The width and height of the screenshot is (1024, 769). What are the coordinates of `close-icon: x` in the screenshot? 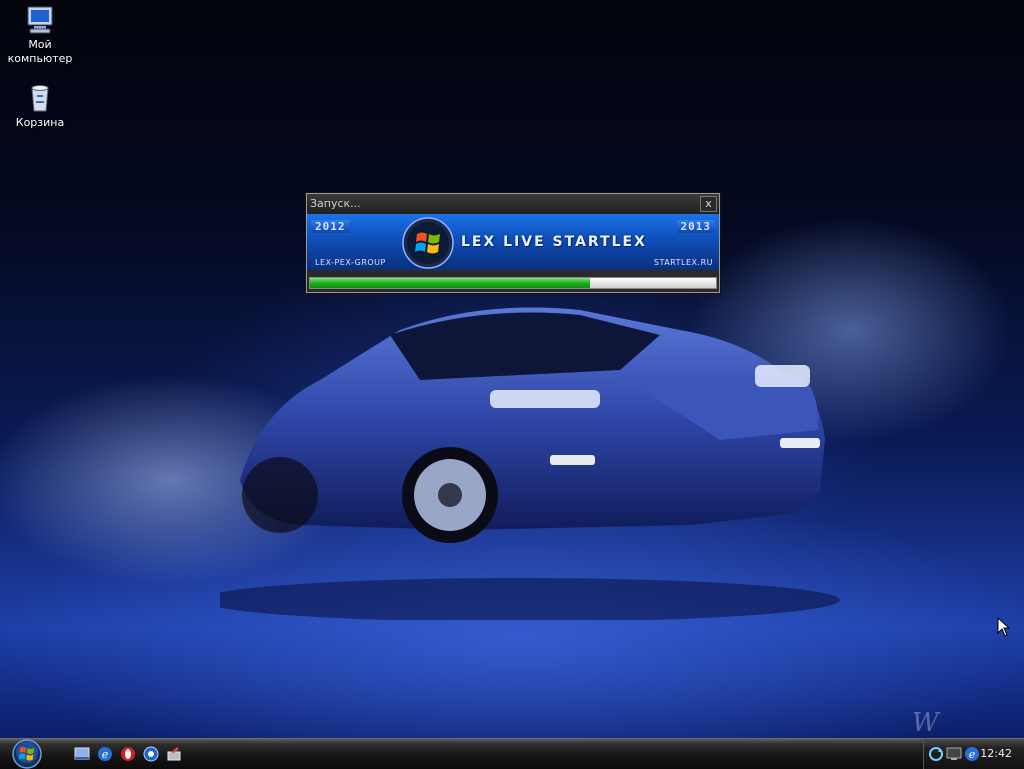 It's located at (708, 203).